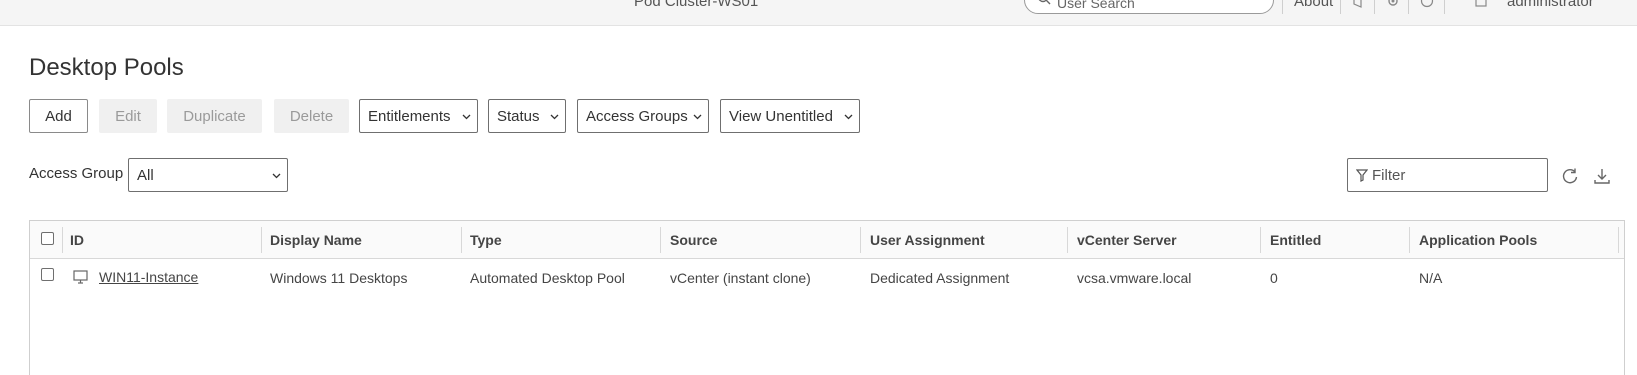  I want to click on access-groups-dropdown: Access Groups, so click(643, 116).